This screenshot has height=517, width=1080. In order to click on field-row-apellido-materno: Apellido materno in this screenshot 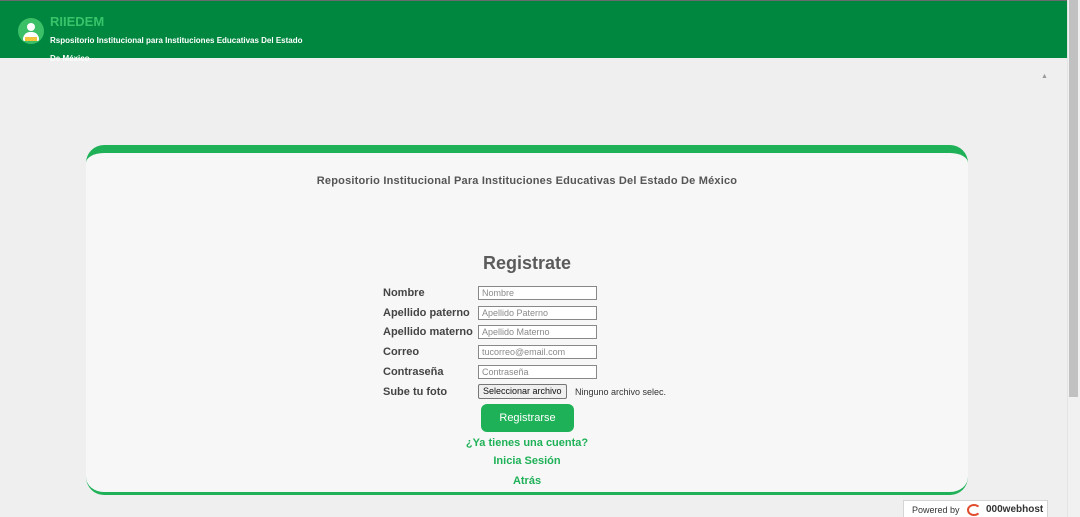, I will do `click(583, 332)`.